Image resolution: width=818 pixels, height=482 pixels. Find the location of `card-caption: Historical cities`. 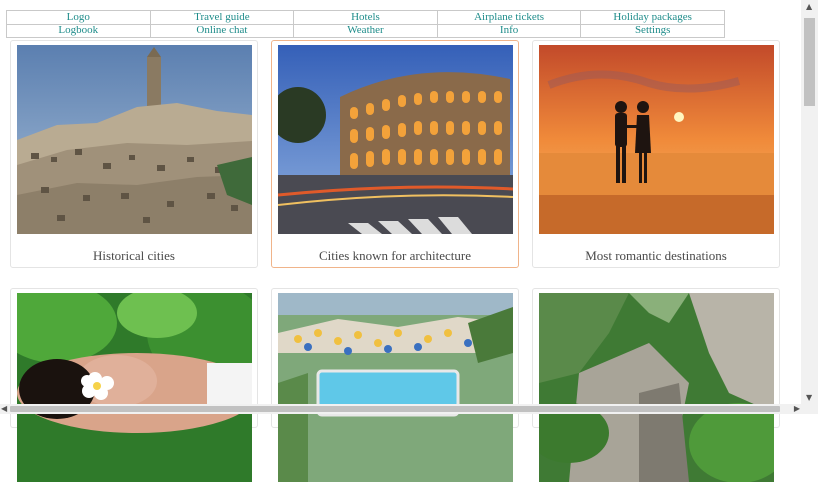

card-caption: Historical cities is located at coordinates (134, 255).